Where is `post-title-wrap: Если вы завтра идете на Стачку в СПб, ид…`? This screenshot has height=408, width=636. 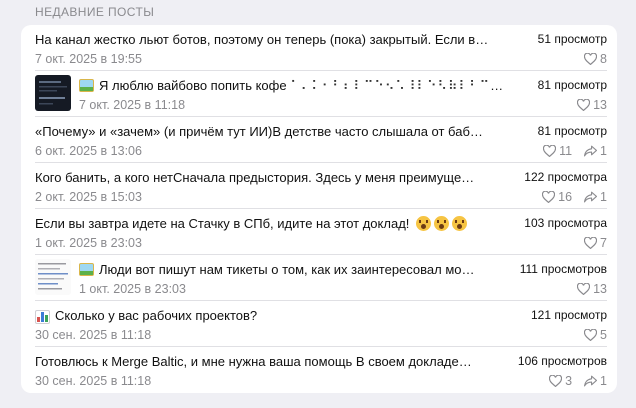 post-title-wrap: Если вы завтра идете на Стачку в СПб, ид… is located at coordinates (269, 223).